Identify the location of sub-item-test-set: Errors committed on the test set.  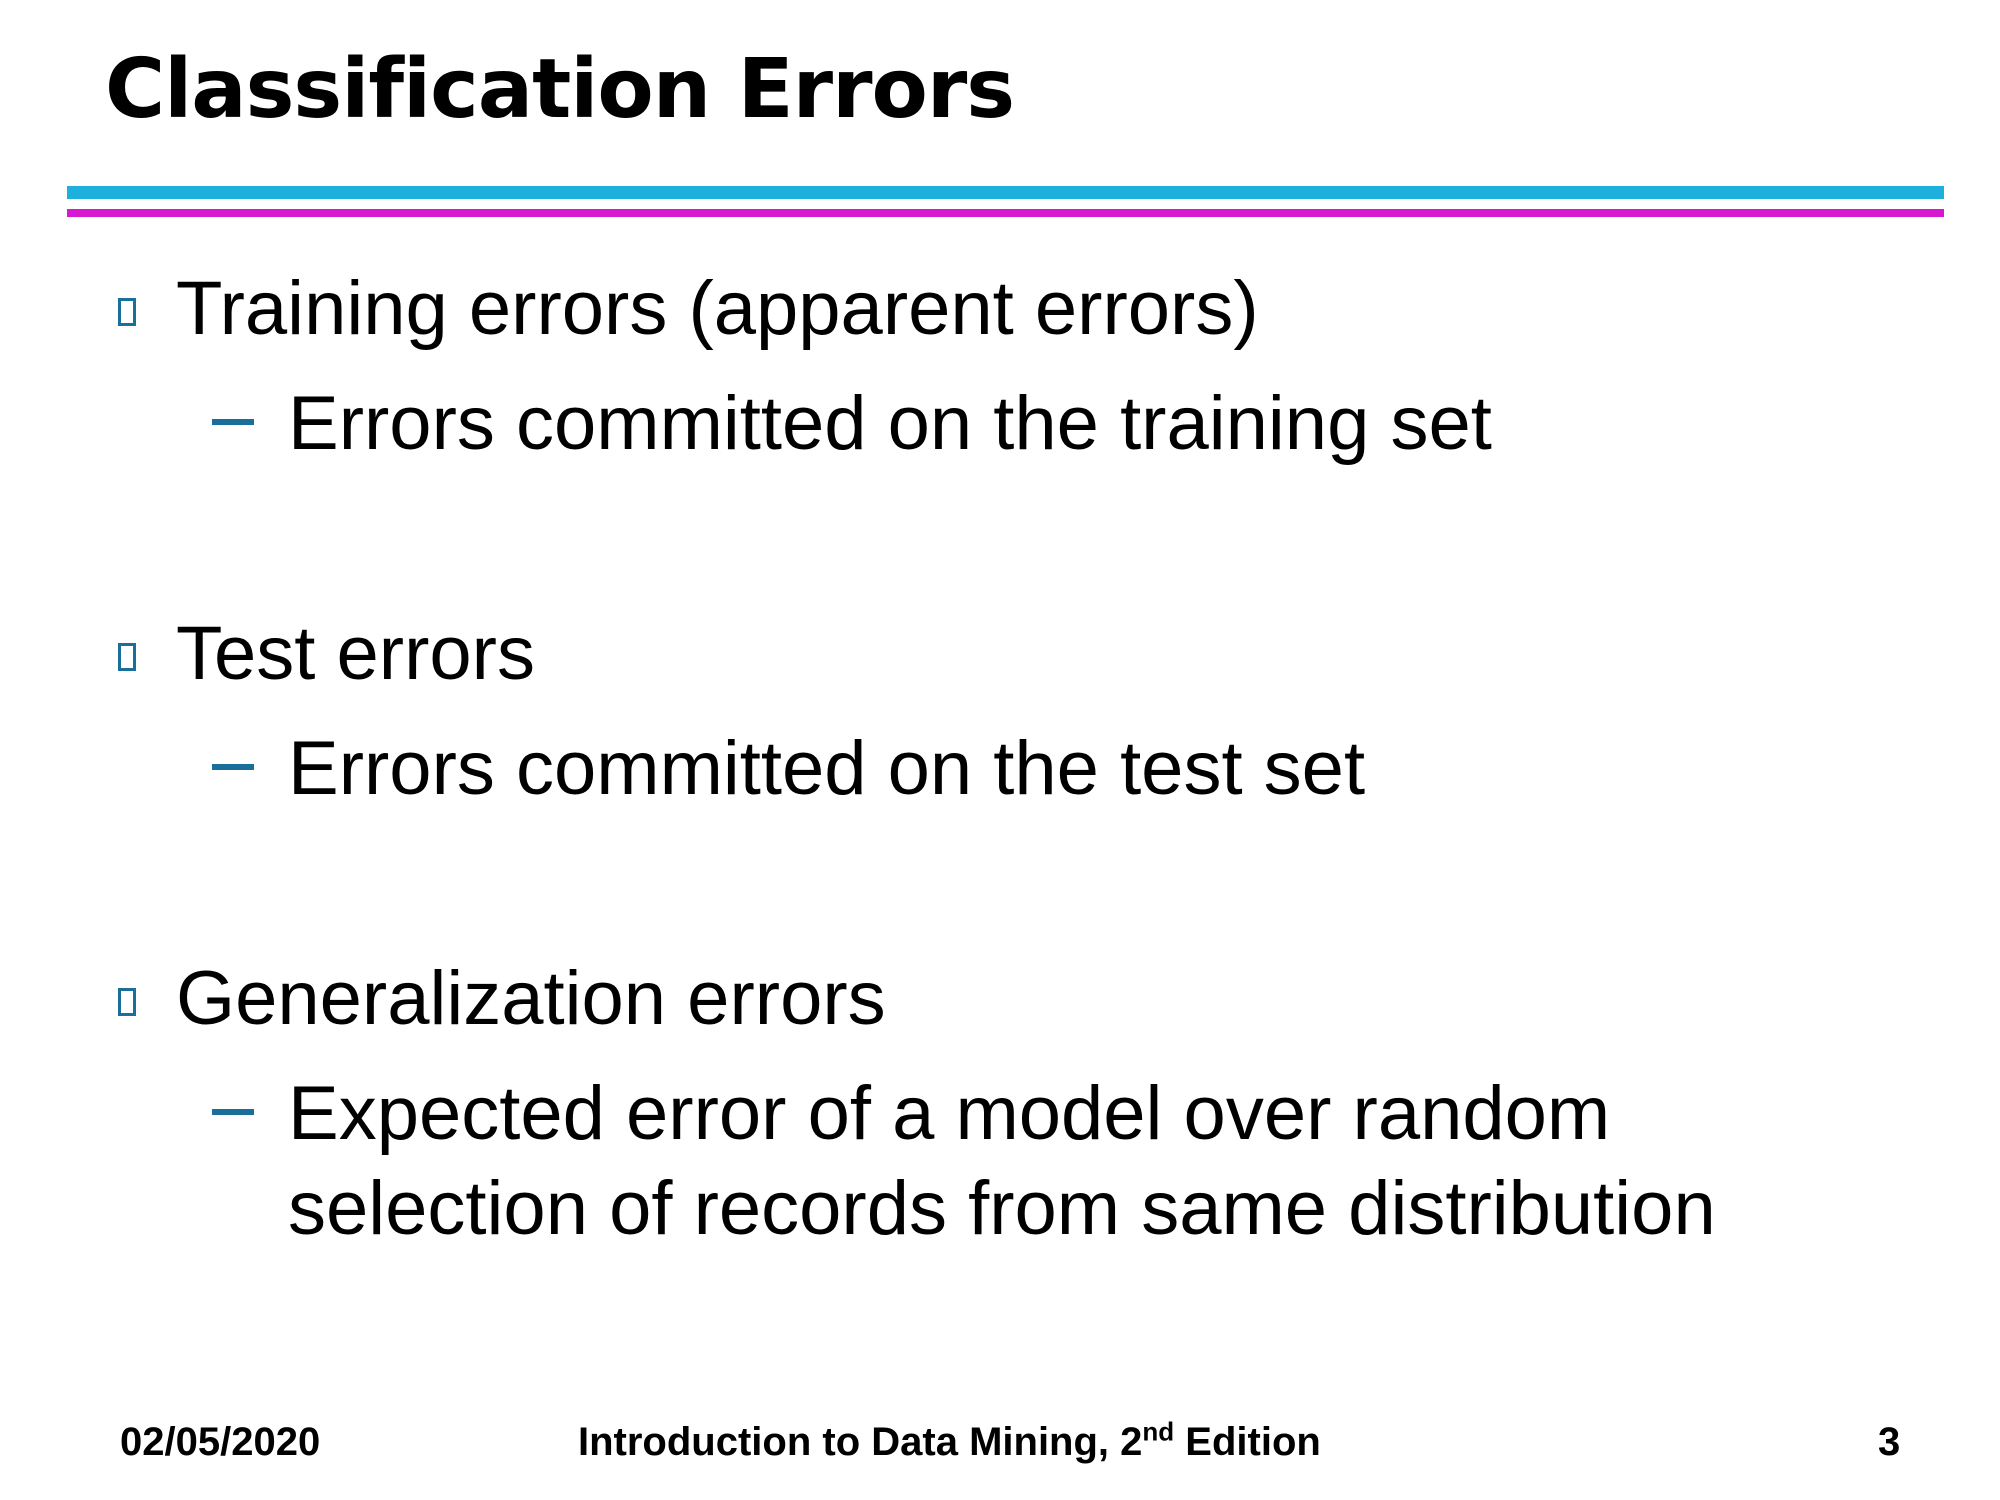
(827, 768).